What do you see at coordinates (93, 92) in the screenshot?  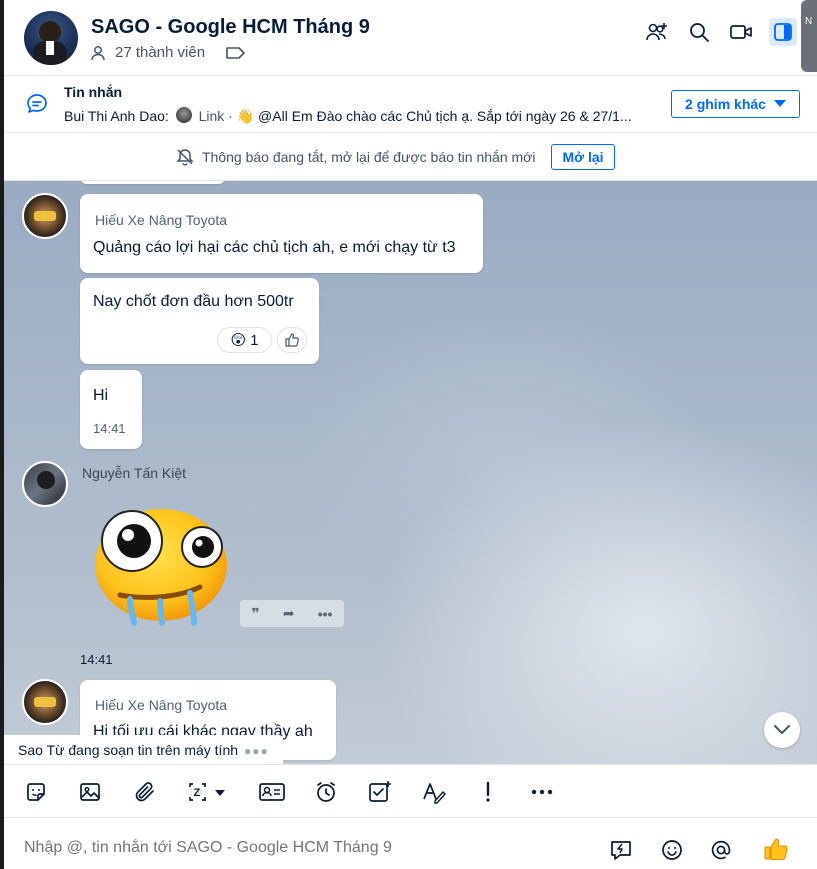 I see `pinned-title: Tin nhắn` at bounding box center [93, 92].